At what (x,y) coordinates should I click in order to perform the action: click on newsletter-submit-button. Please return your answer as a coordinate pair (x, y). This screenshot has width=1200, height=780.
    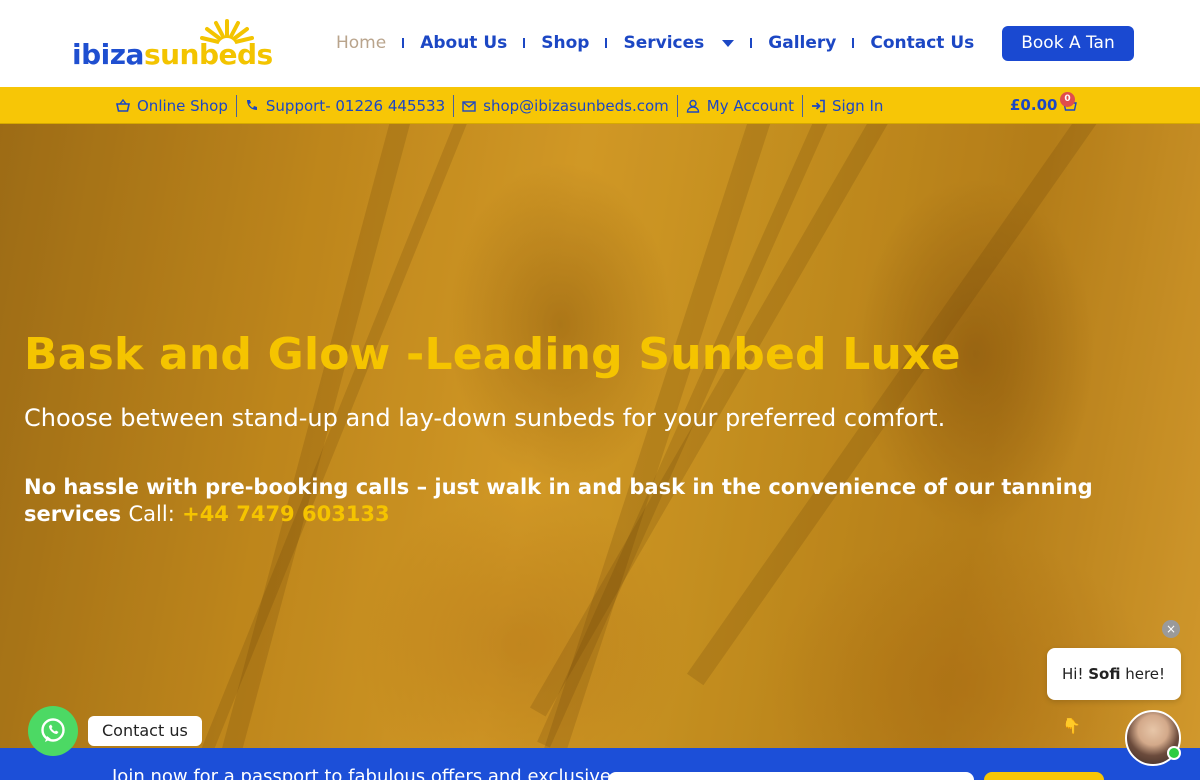
    Looking at the image, I should click on (1044, 776).